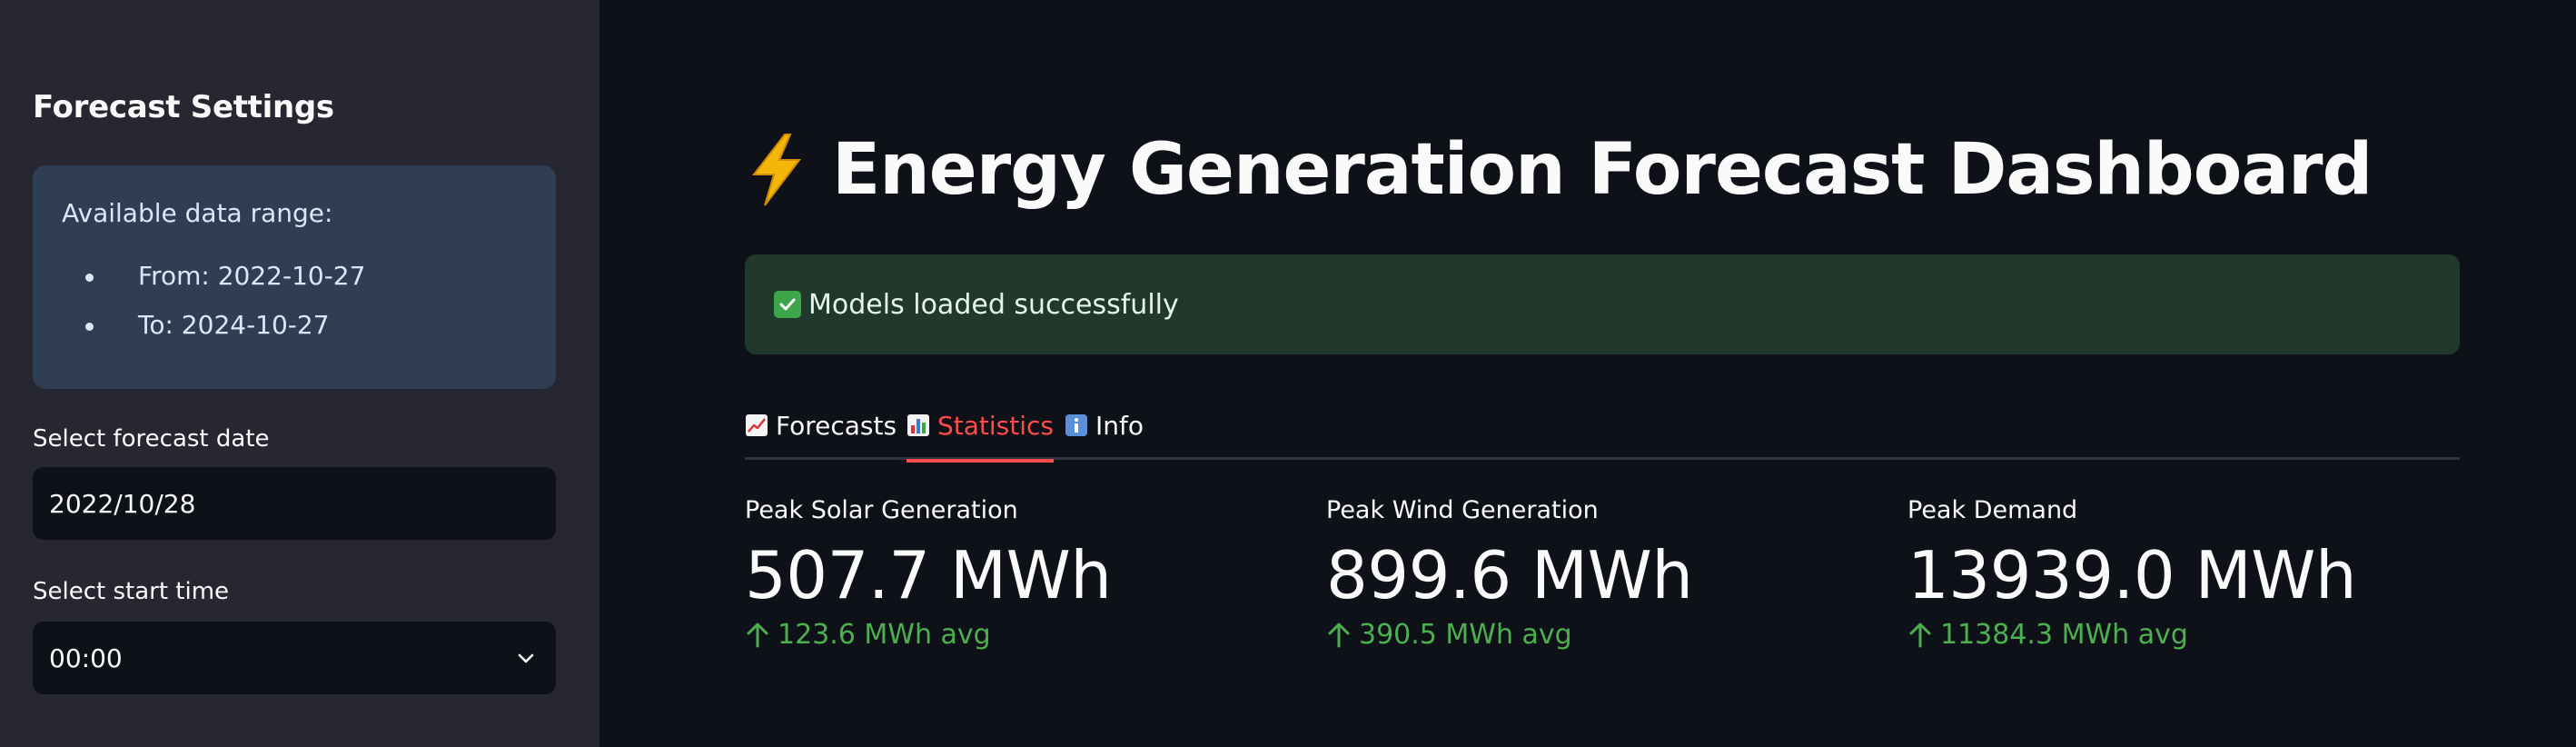 The image size is (2576, 747). Describe the element at coordinates (776, 170) in the screenshot. I see `lightning-bolt-icon` at that location.